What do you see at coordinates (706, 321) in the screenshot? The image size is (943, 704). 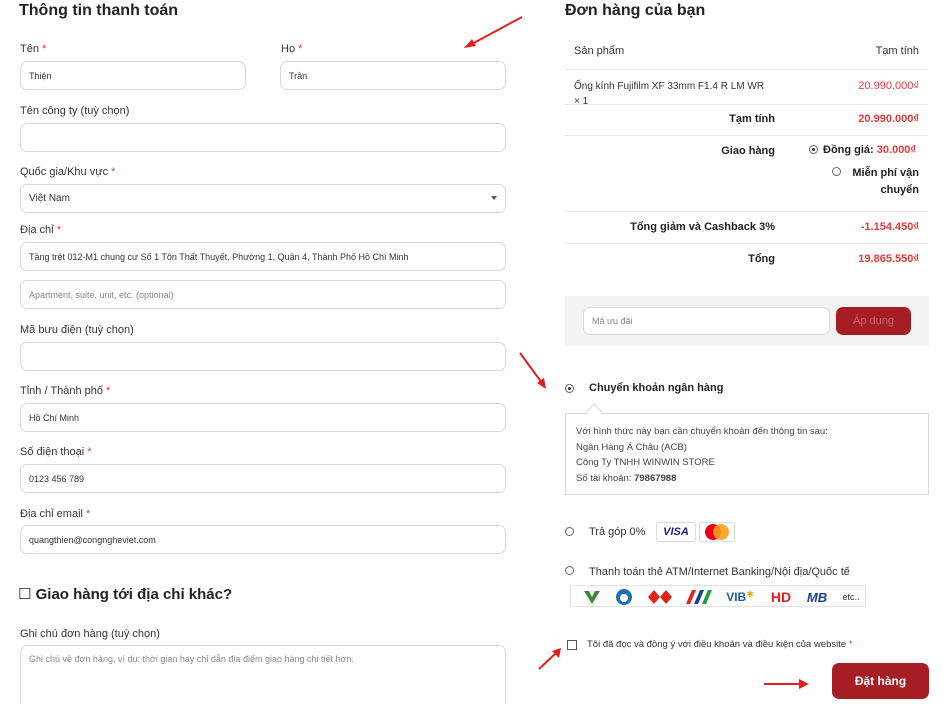 I see `coupon-input: Mã ưu đãi` at bounding box center [706, 321].